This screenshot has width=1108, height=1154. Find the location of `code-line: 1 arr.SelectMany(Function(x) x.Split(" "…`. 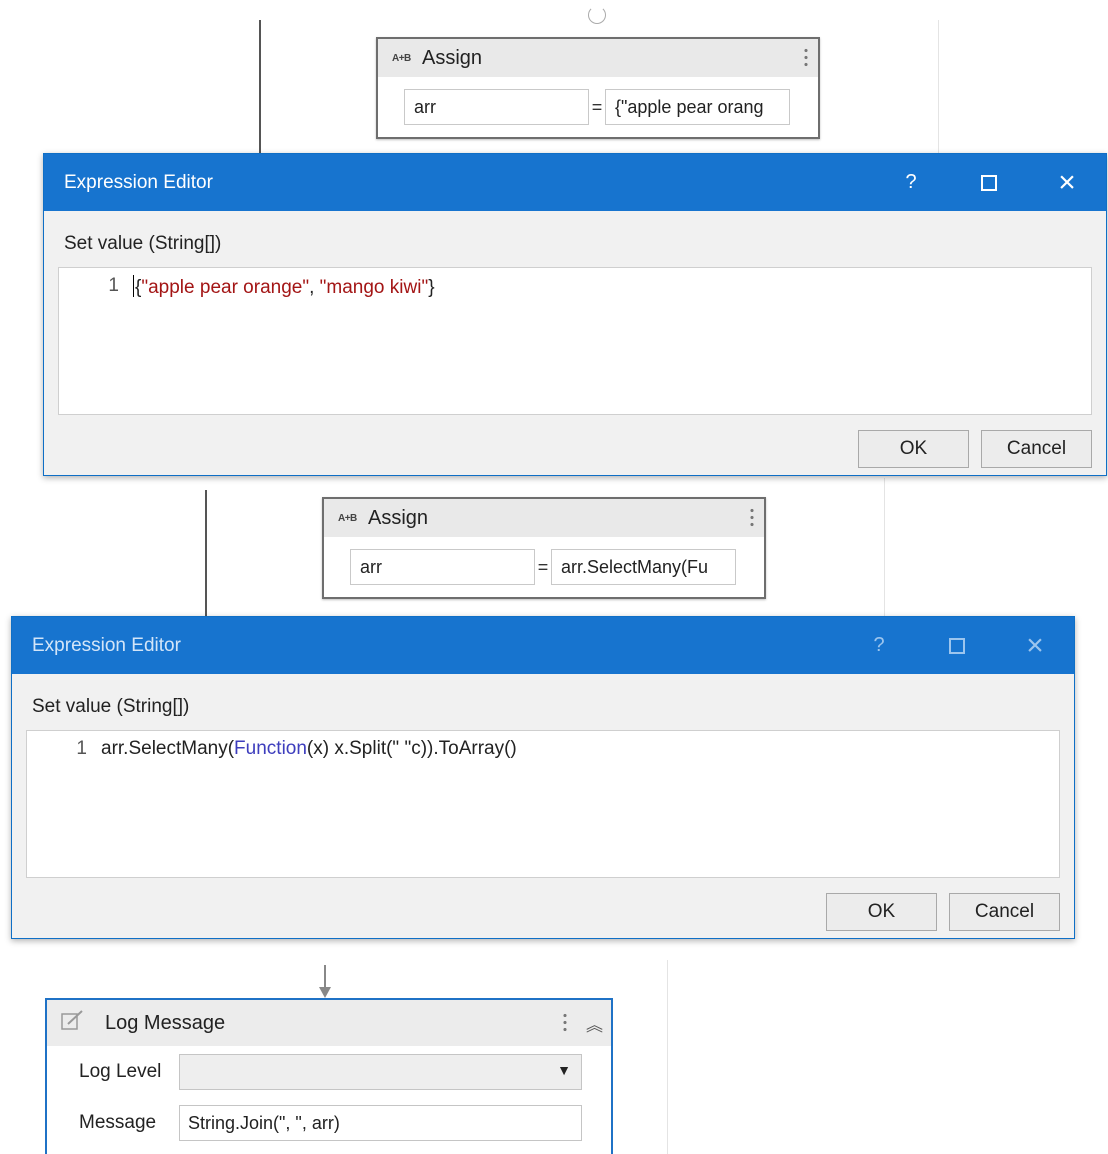

code-line: 1 arr.SelectMany(Function(x) x.Split(" "… is located at coordinates (272, 749).